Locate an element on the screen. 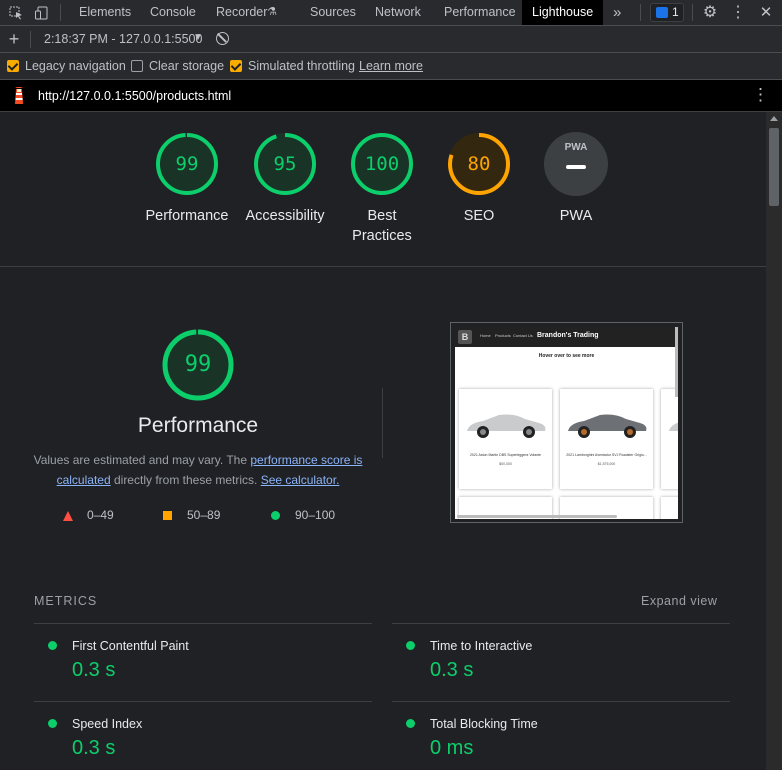 The height and width of the screenshot is (770, 782). screenshot-car-card is located at coordinates (669, 508).